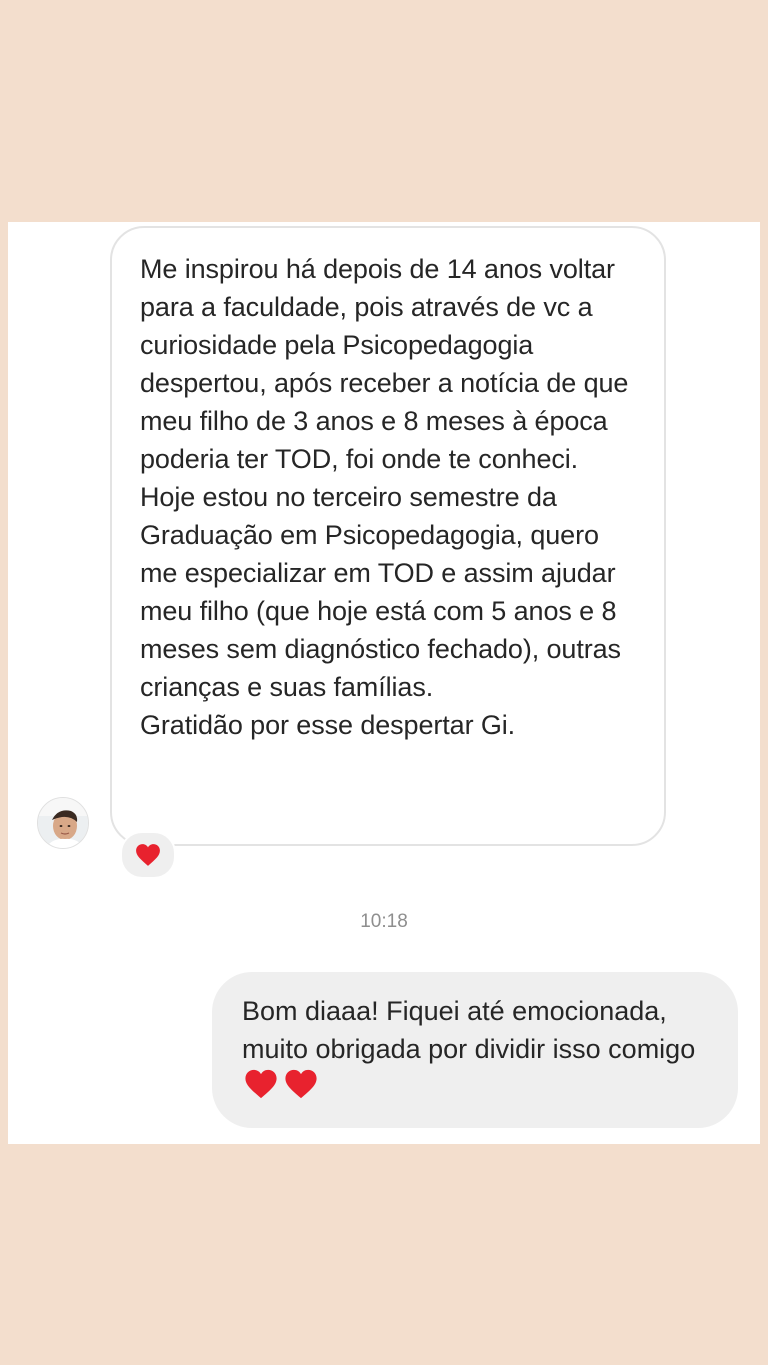 The width and height of the screenshot is (768, 1365). I want to click on sender-avatar, so click(63, 823).